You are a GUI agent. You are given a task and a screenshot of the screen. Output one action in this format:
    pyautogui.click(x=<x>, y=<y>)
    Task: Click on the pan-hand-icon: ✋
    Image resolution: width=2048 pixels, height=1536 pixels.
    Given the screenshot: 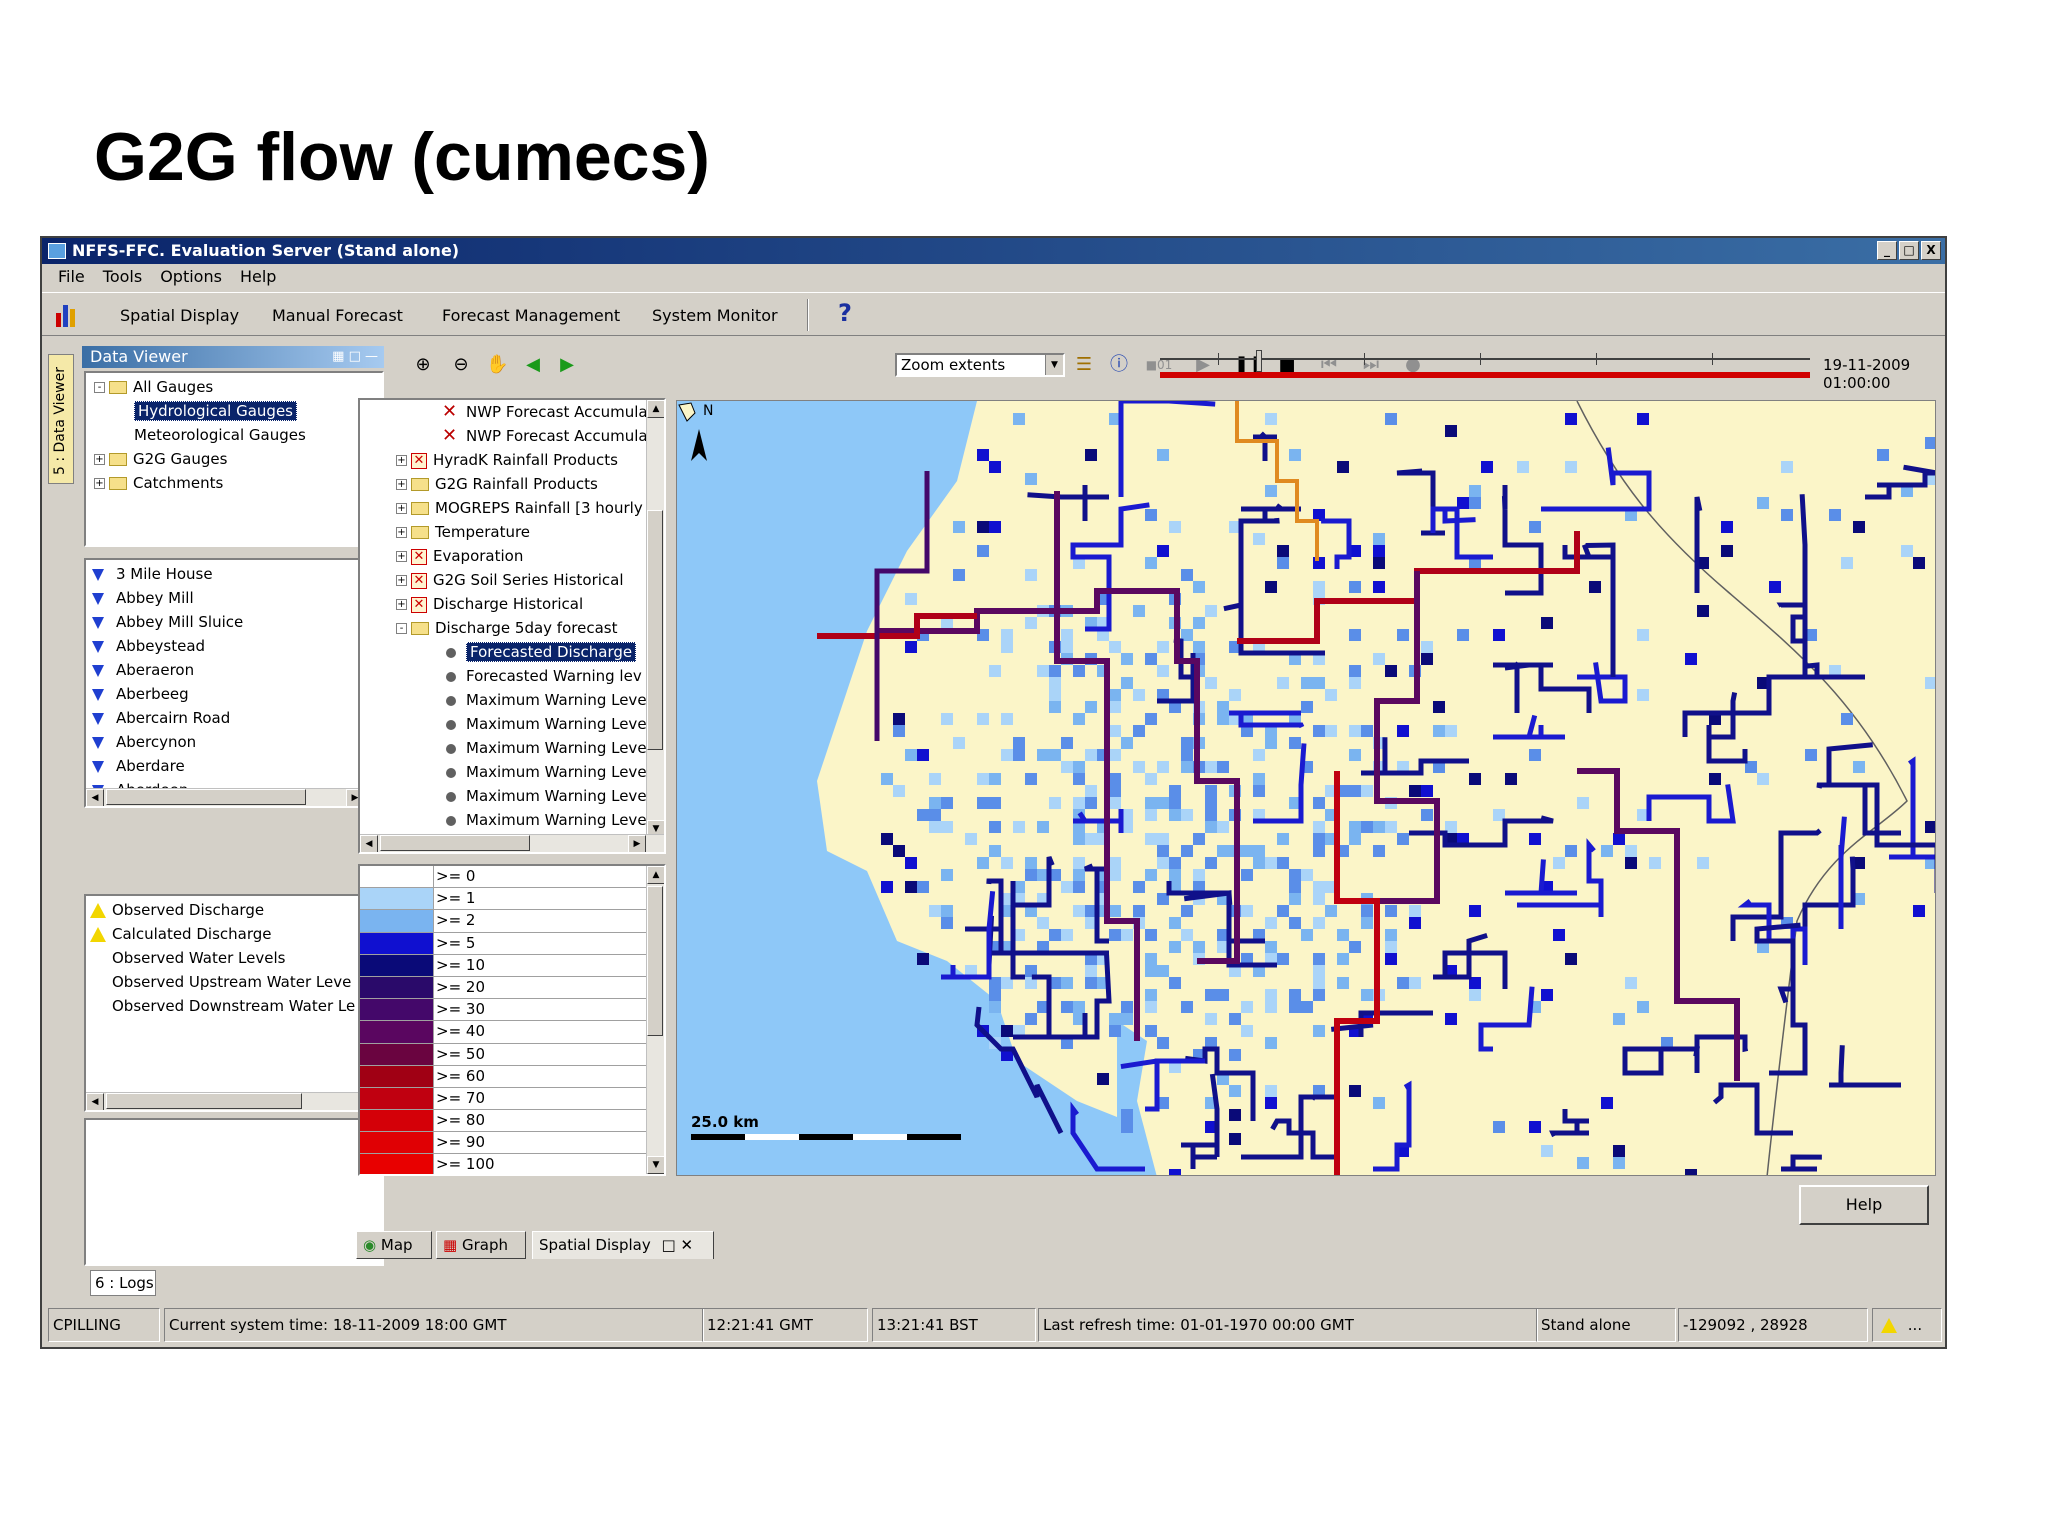 What is the action you would take?
    pyautogui.click(x=497, y=365)
    